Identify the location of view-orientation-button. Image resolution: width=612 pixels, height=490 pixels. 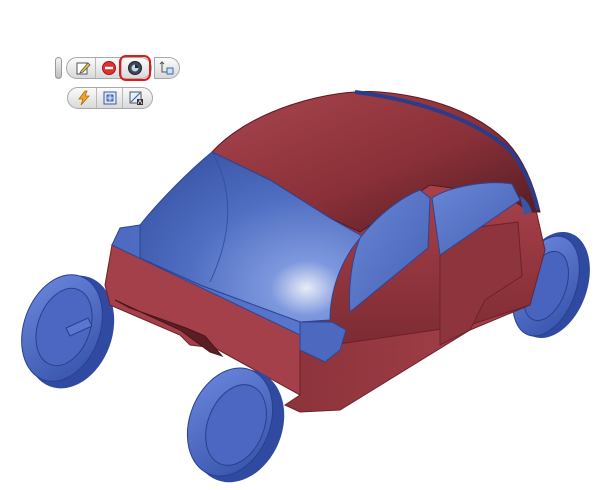
(167, 68).